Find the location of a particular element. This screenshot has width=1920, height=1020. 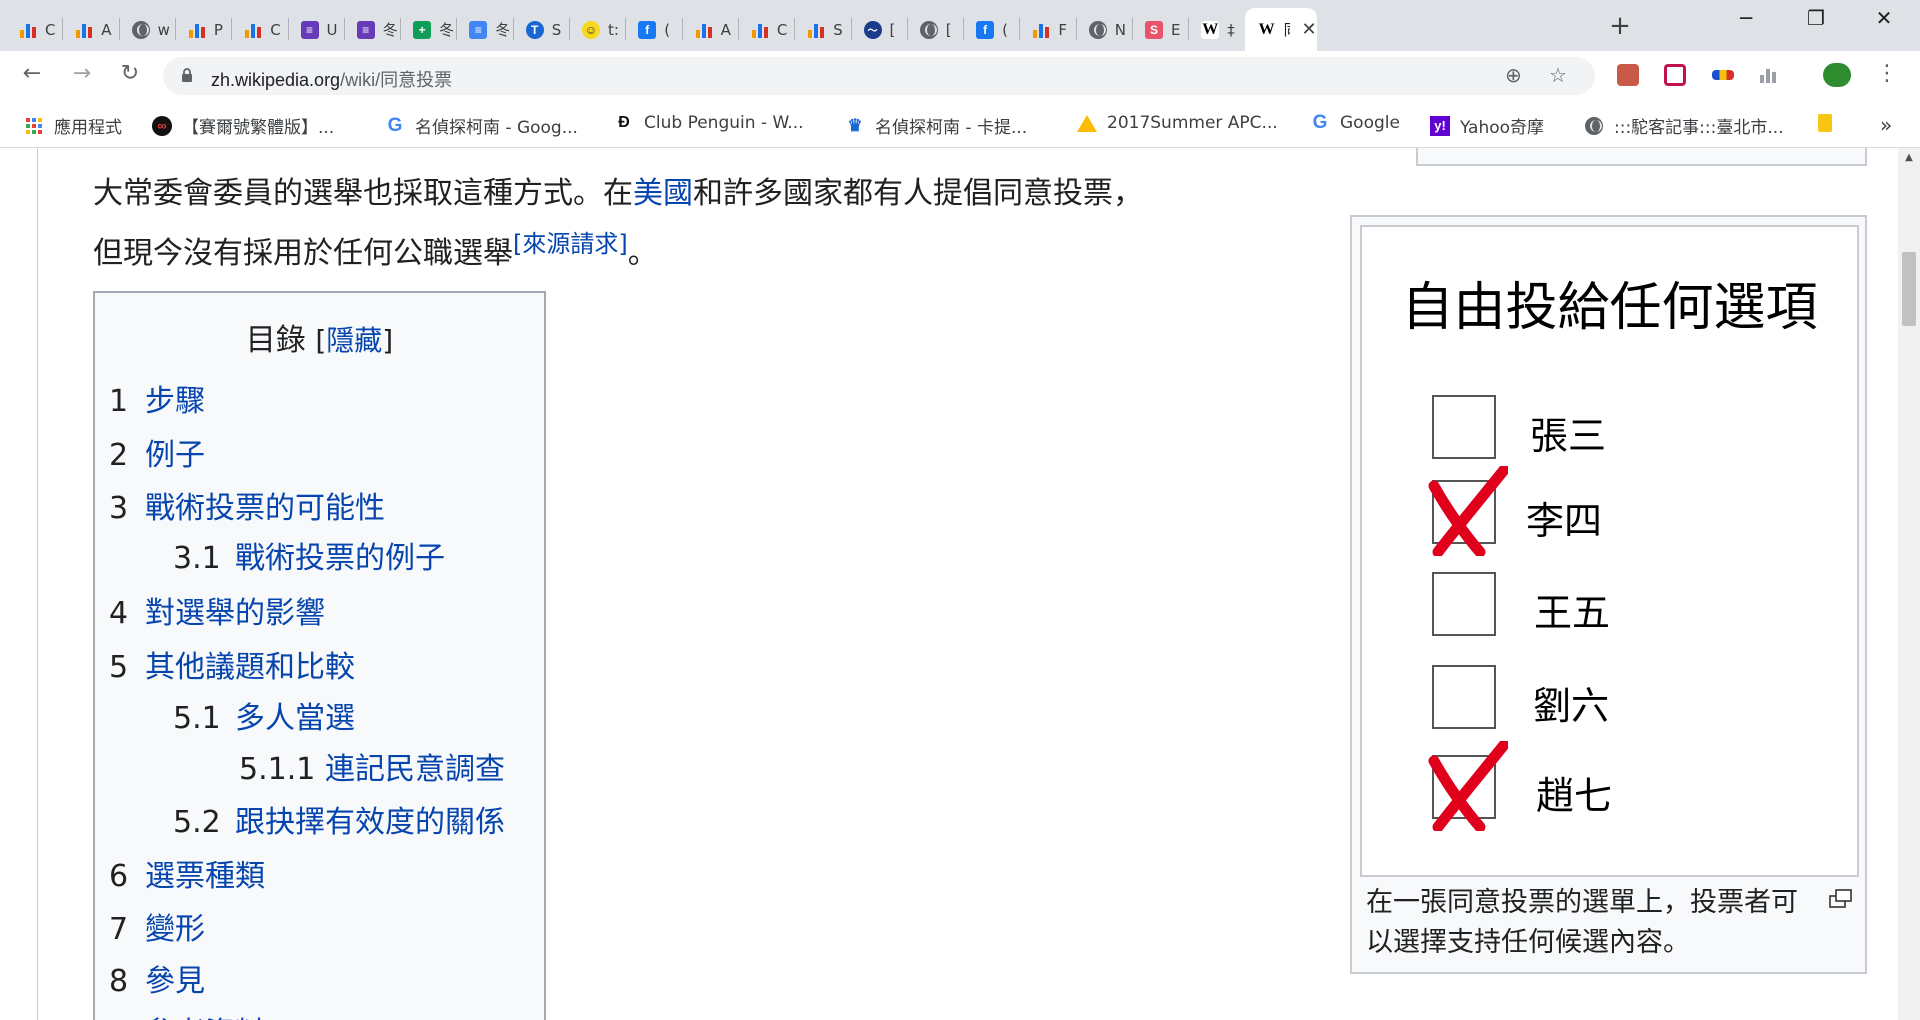

color-extension-icon is located at coordinates (1723, 75).